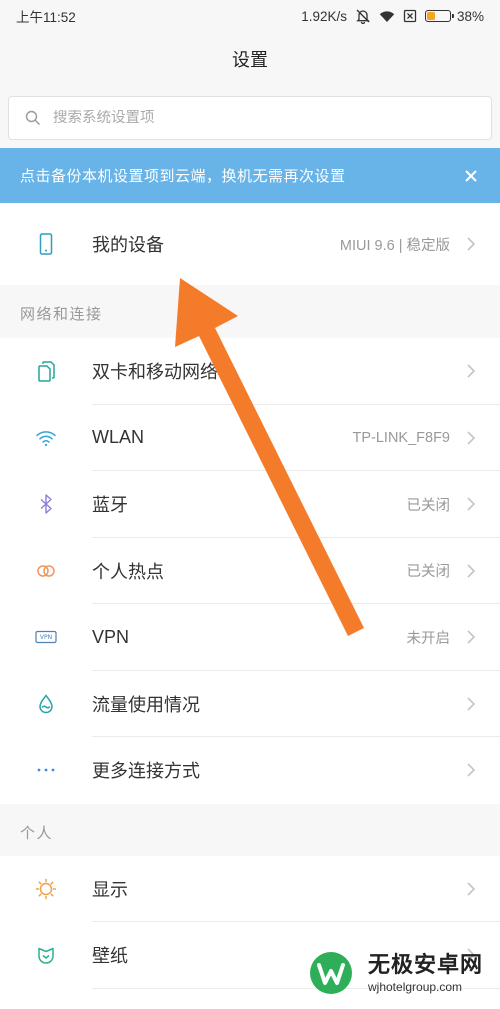 This screenshot has width=500, height=1009. What do you see at coordinates (46, 17) in the screenshot?
I see `status-time: 上午11:52` at bounding box center [46, 17].